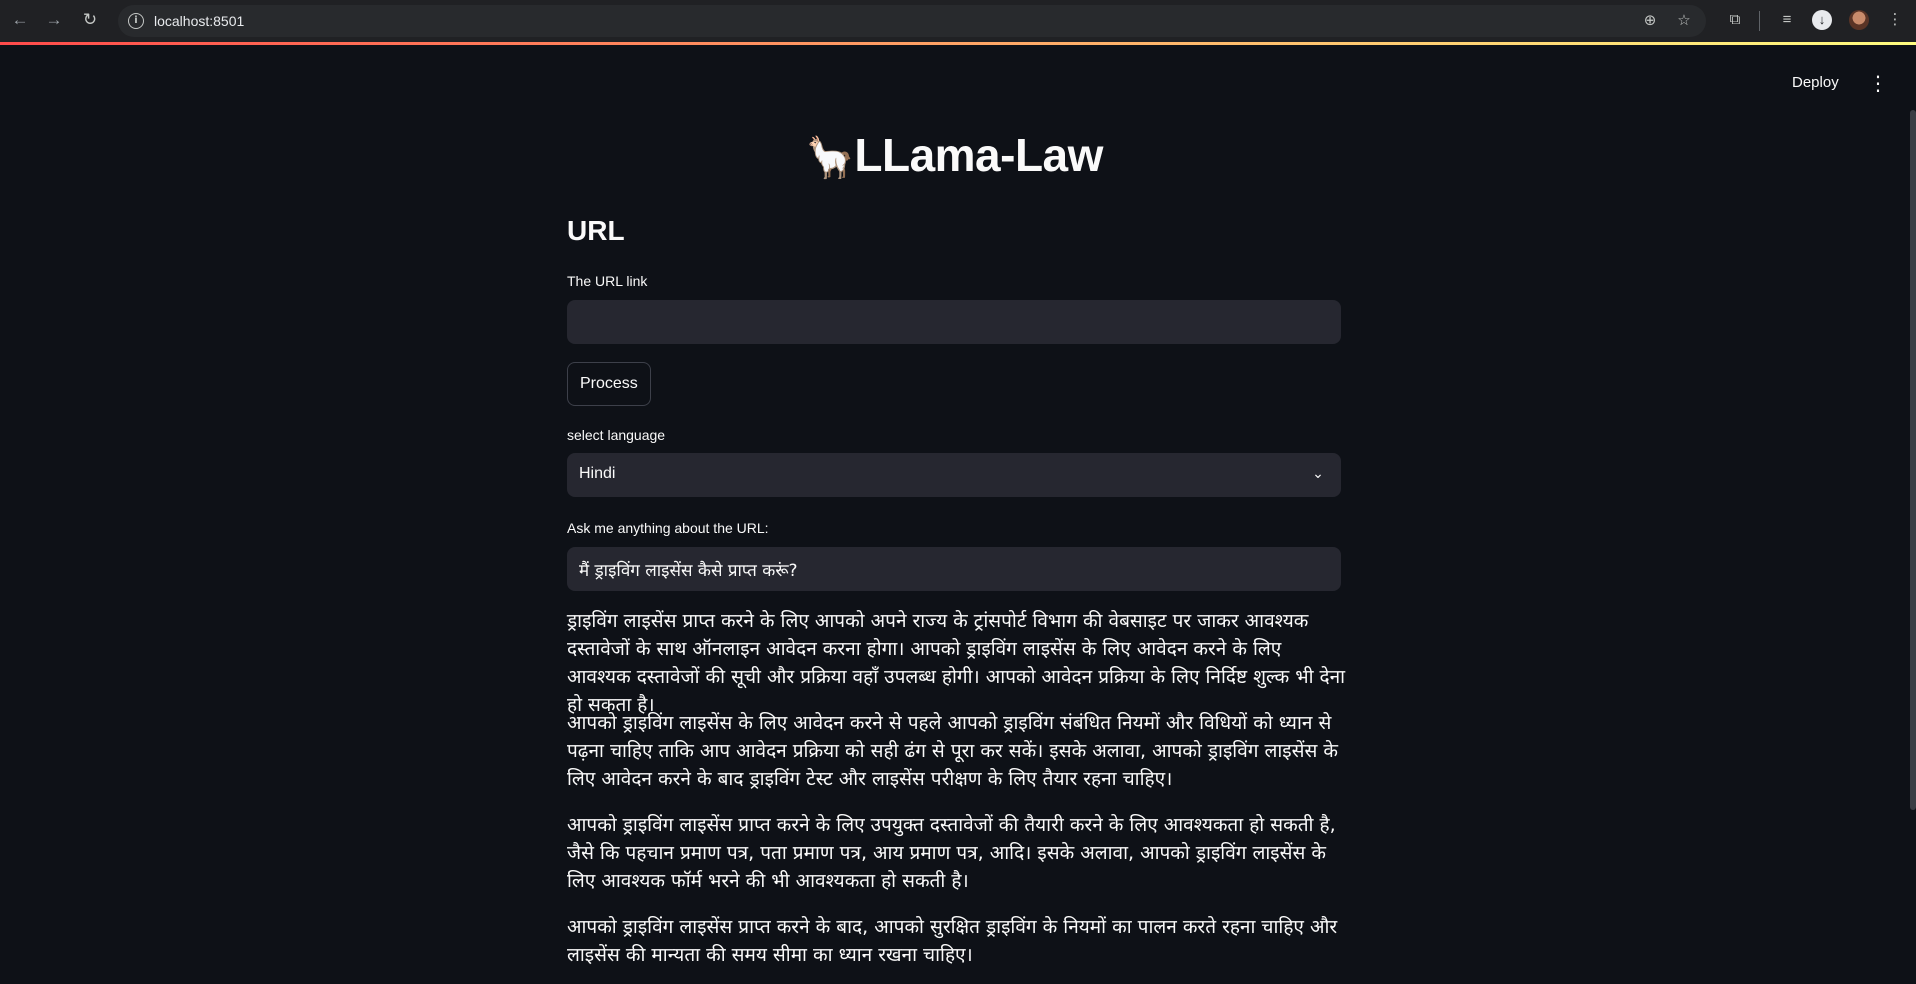 The width and height of the screenshot is (1916, 984). Describe the element at coordinates (607, 281) in the screenshot. I see `url-label: The URL link` at that location.